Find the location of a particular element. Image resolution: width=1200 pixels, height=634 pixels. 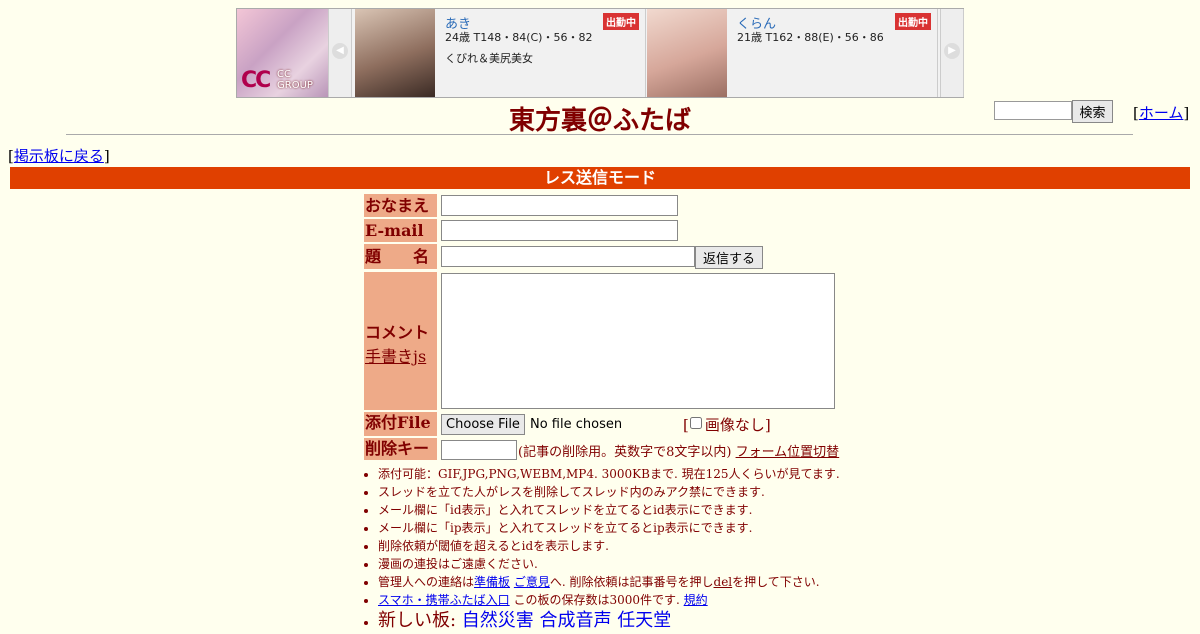

board-link-nintendo: 任天堂 is located at coordinates (644, 620).